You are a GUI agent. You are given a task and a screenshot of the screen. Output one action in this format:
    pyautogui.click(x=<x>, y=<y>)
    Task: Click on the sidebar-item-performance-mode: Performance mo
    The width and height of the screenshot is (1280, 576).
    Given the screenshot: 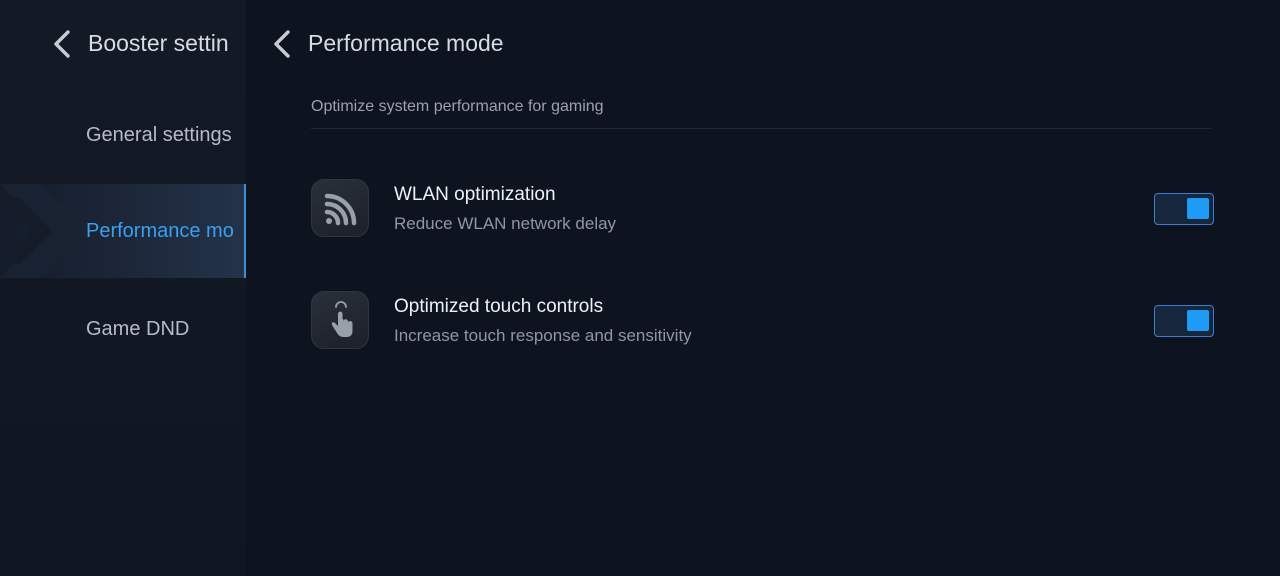 What is the action you would take?
    pyautogui.click(x=123, y=231)
    